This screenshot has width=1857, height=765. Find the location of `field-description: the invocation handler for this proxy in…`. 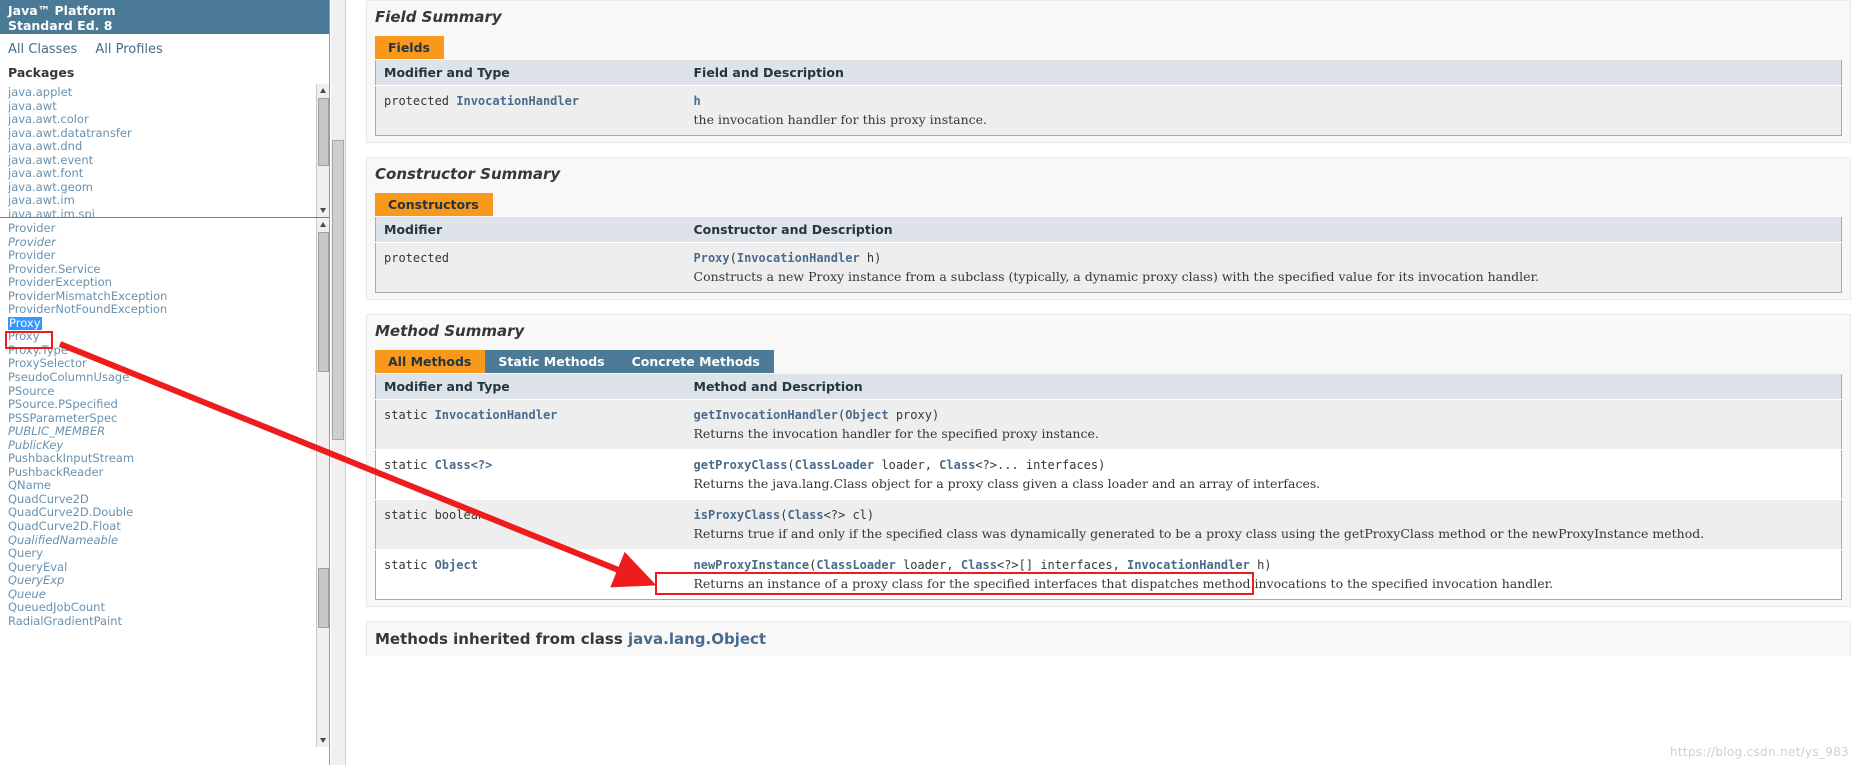

field-description: the invocation handler for this proxy in… is located at coordinates (840, 119).